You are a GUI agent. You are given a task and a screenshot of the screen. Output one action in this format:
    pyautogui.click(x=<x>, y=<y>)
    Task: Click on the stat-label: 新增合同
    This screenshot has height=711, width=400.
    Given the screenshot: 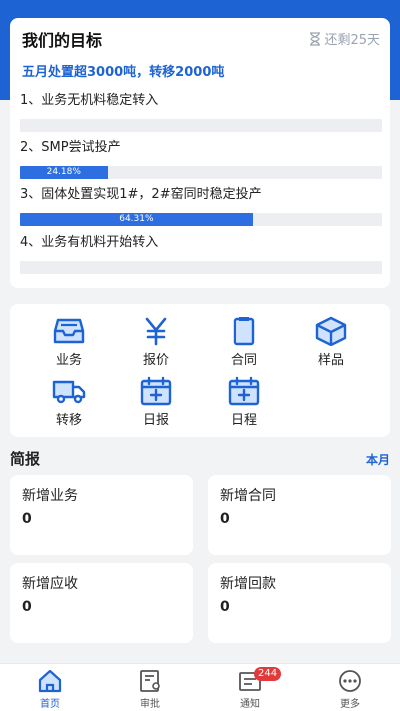 What is the action you would take?
    pyautogui.click(x=248, y=496)
    